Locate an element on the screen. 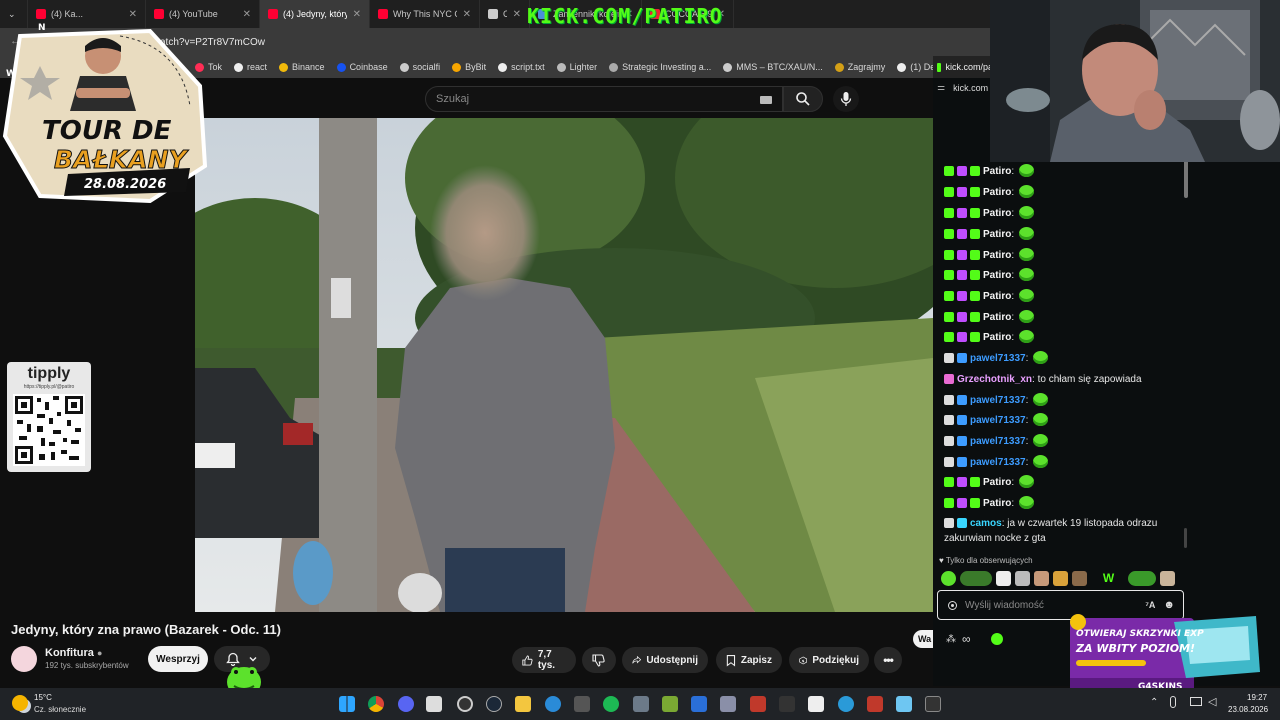 The width and height of the screenshot is (1280, 720). bookmark-item: script.txt is located at coordinates (521, 67).